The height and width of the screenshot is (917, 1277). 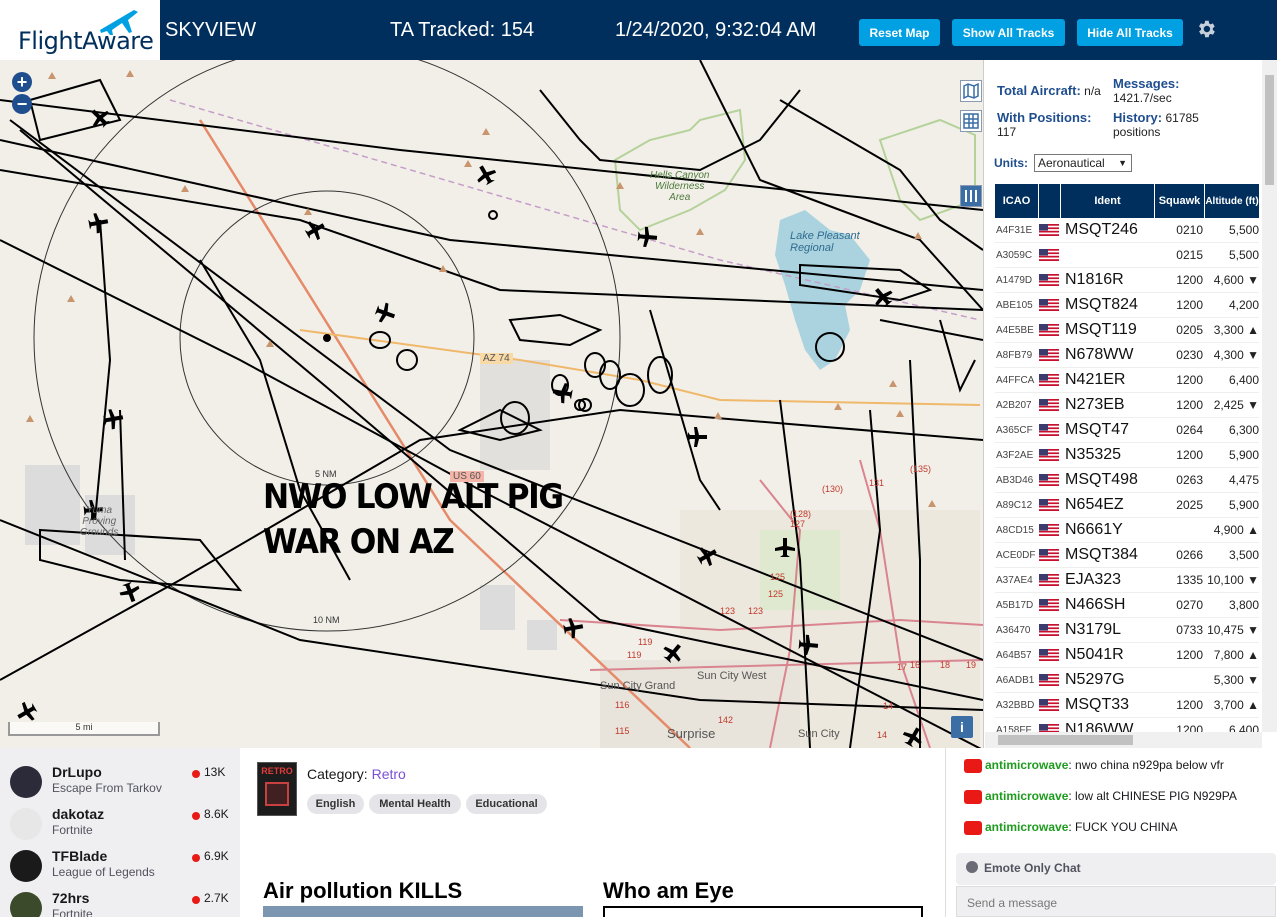 I want to click on icao-cell: A3F2AE, so click(x=1015, y=455).